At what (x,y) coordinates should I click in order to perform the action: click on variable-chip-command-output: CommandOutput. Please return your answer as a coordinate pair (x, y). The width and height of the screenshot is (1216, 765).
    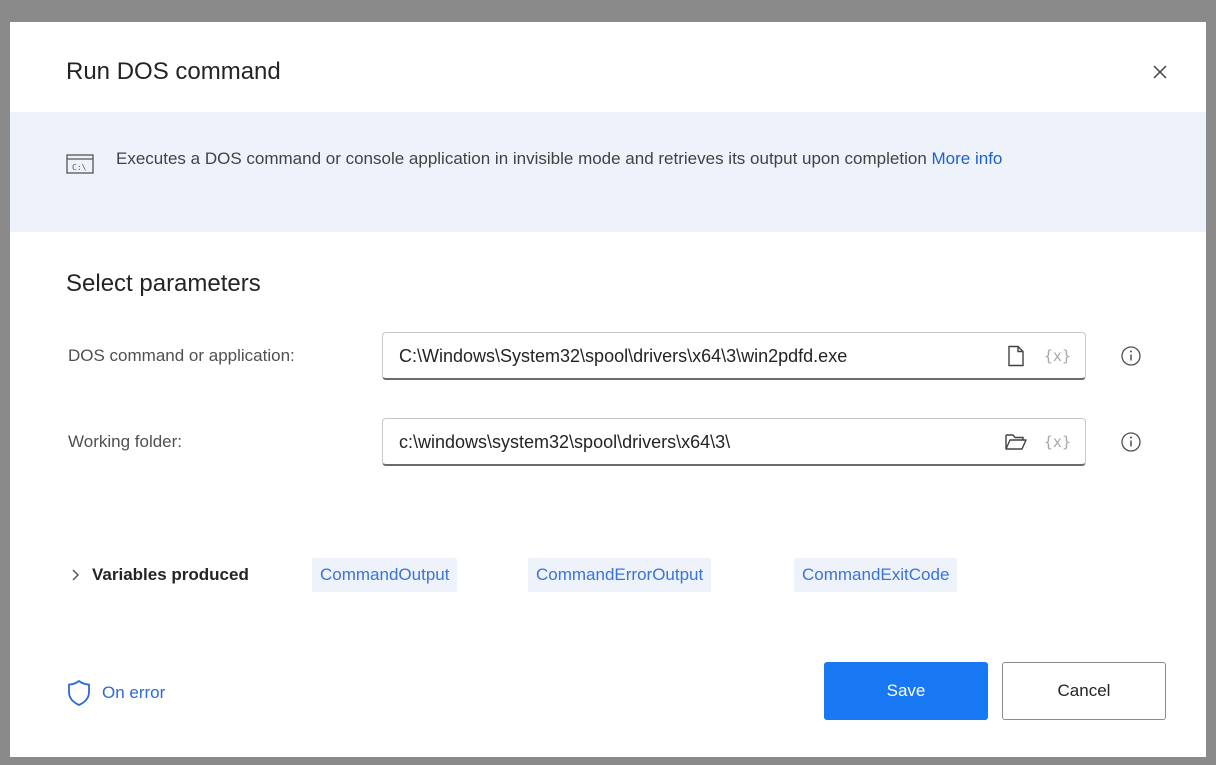
    Looking at the image, I should click on (385, 575).